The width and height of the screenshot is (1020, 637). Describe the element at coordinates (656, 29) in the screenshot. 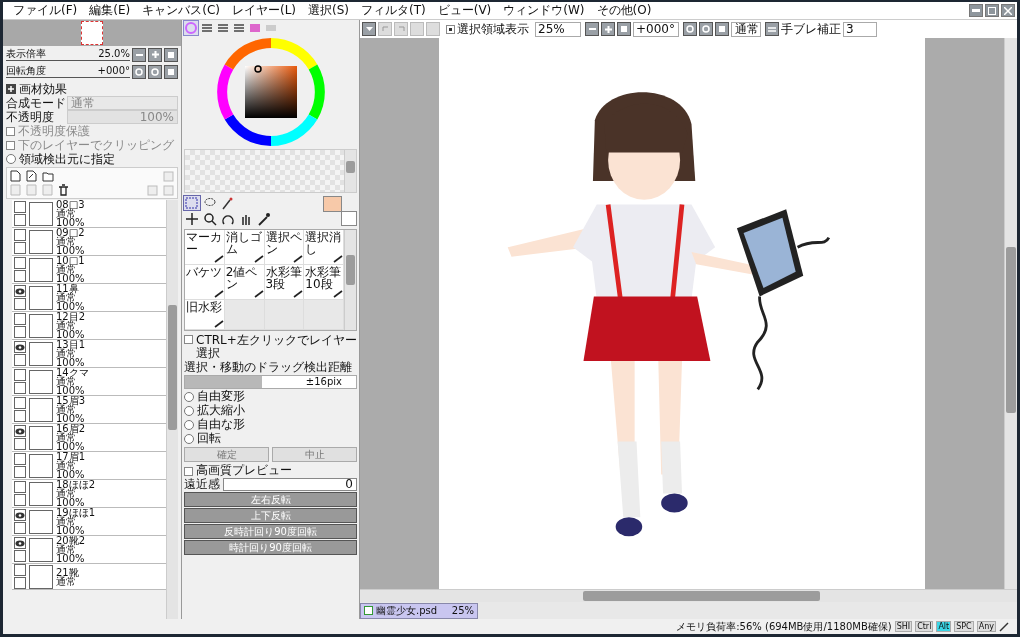

I see `rotation-dropdown: +000°` at that location.